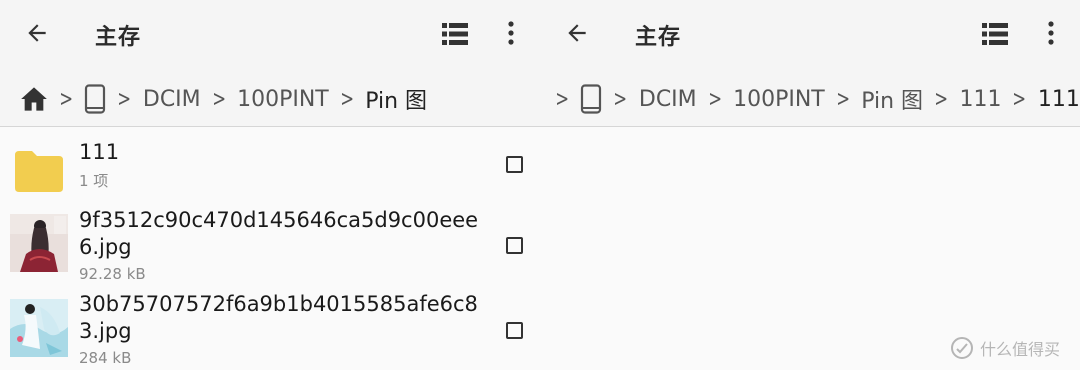 The height and width of the screenshot is (370, 1080). I want to click on folder-icon, so click(39, 171).